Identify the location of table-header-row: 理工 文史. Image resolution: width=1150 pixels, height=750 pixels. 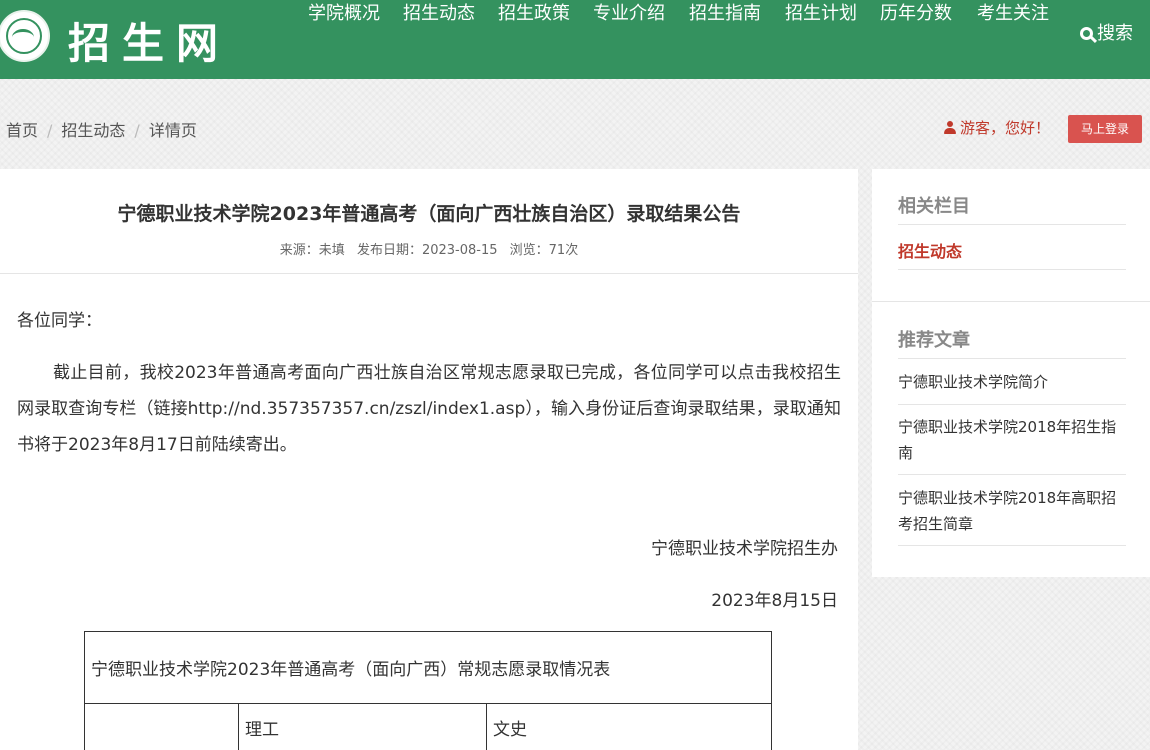
(428, 726).